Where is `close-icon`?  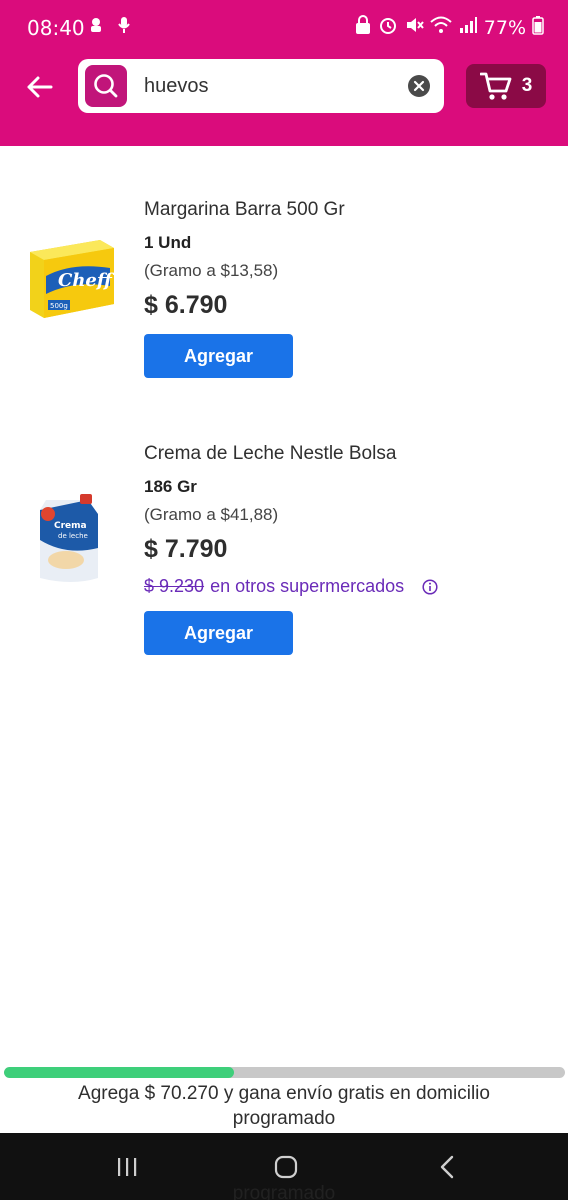 close-icon is located at coordinates (419, 86).